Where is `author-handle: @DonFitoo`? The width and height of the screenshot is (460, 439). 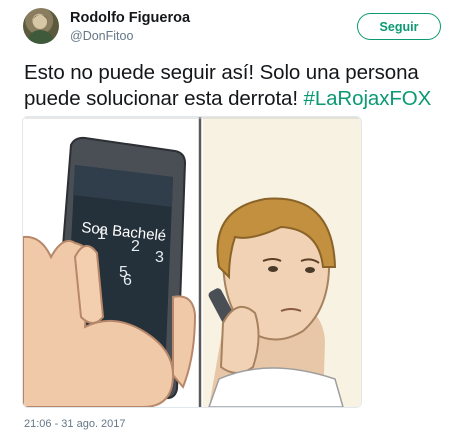 author-handle: @DonFitoo is located at coordinates (101, 36).